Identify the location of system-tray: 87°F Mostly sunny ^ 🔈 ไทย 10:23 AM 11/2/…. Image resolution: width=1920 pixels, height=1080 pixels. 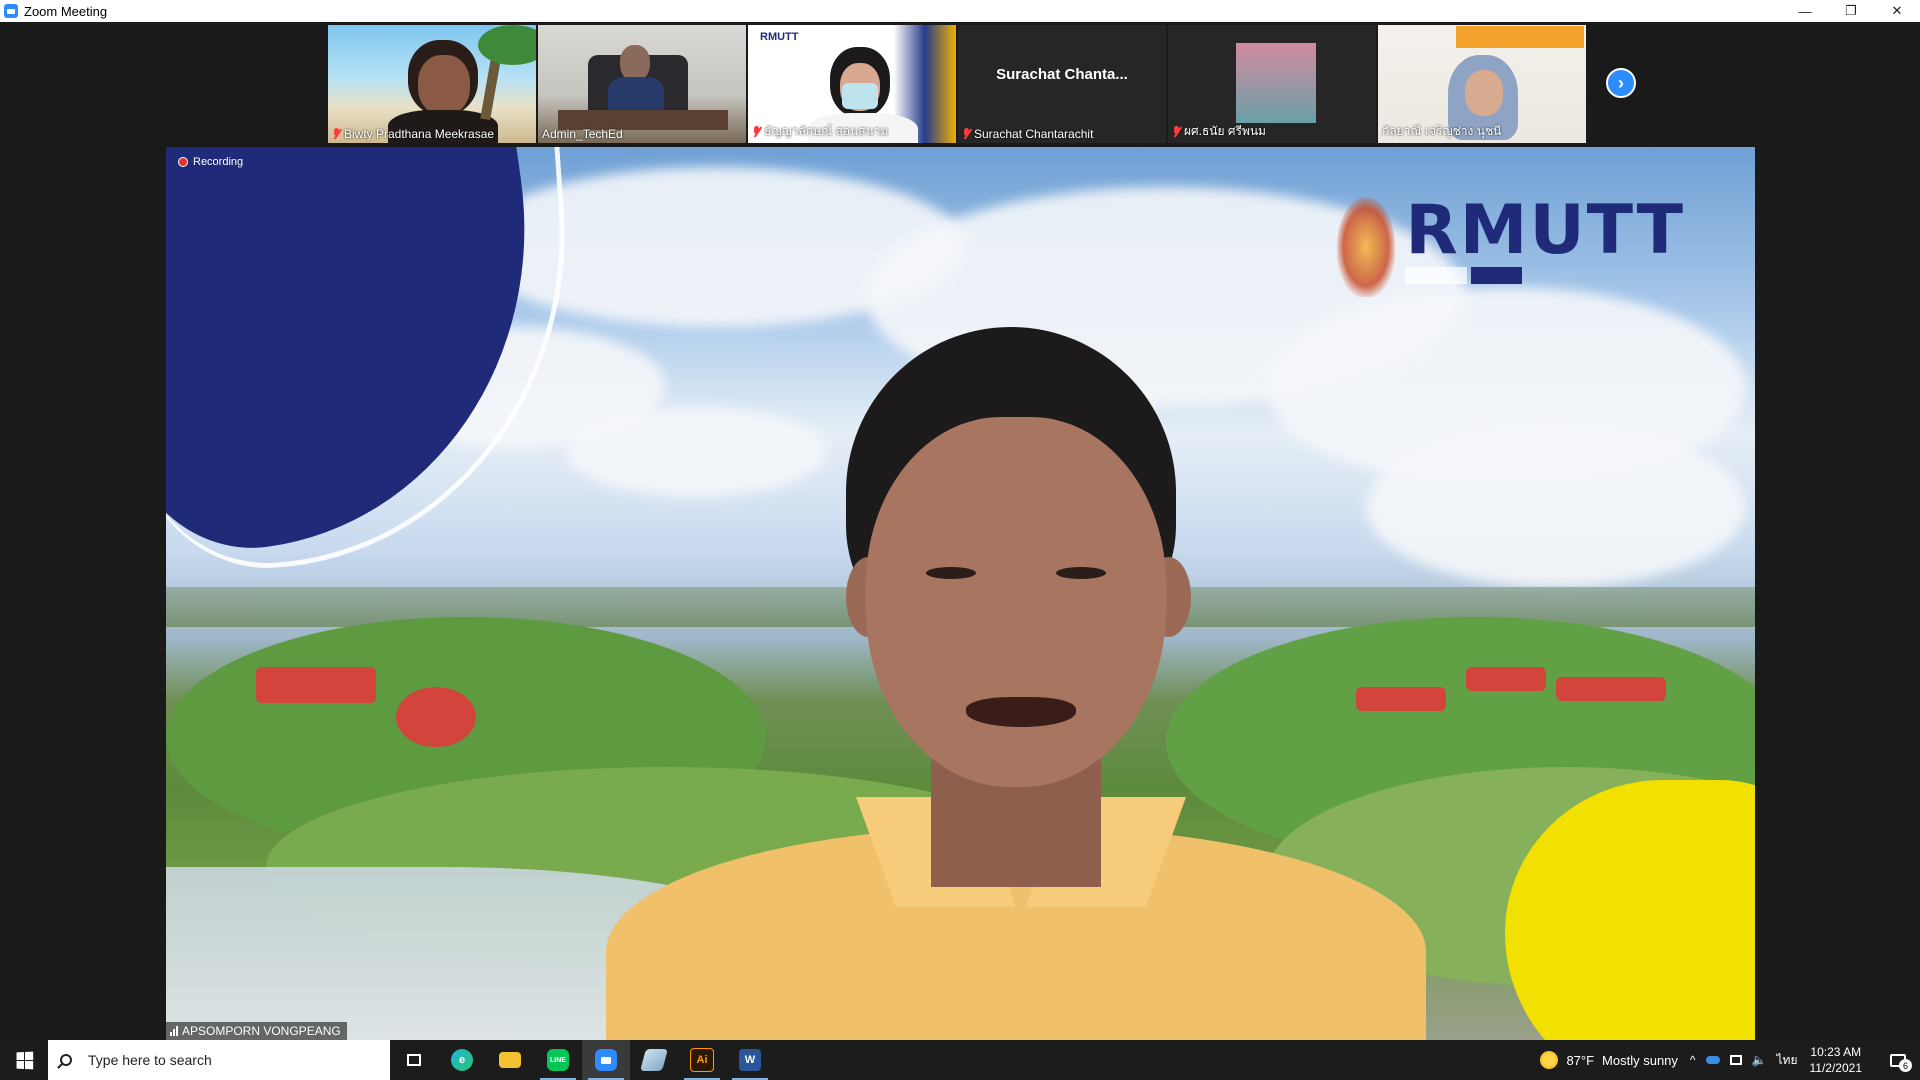
(1730, 1060).